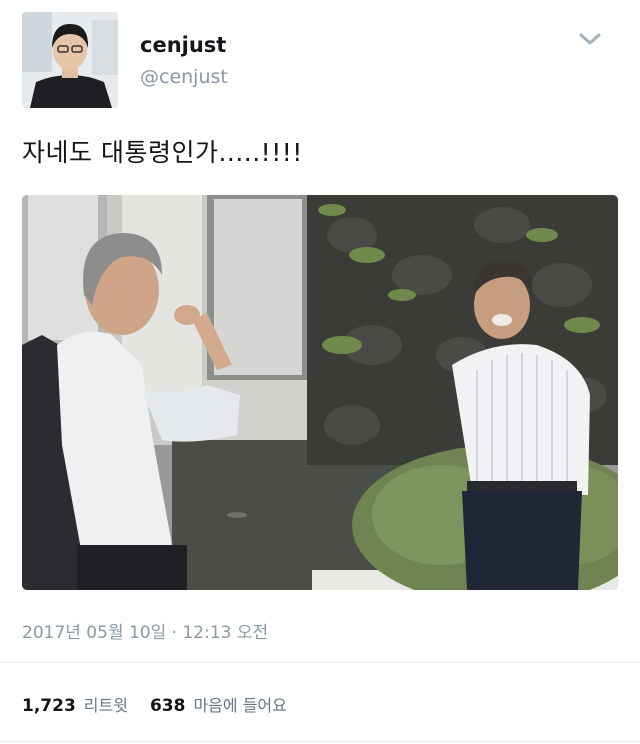 This screenshot has width=640, height=744. Describe the element at coordinates (106, 704) in the screenshot. I see `retweets-label: 리트윗` at that location.